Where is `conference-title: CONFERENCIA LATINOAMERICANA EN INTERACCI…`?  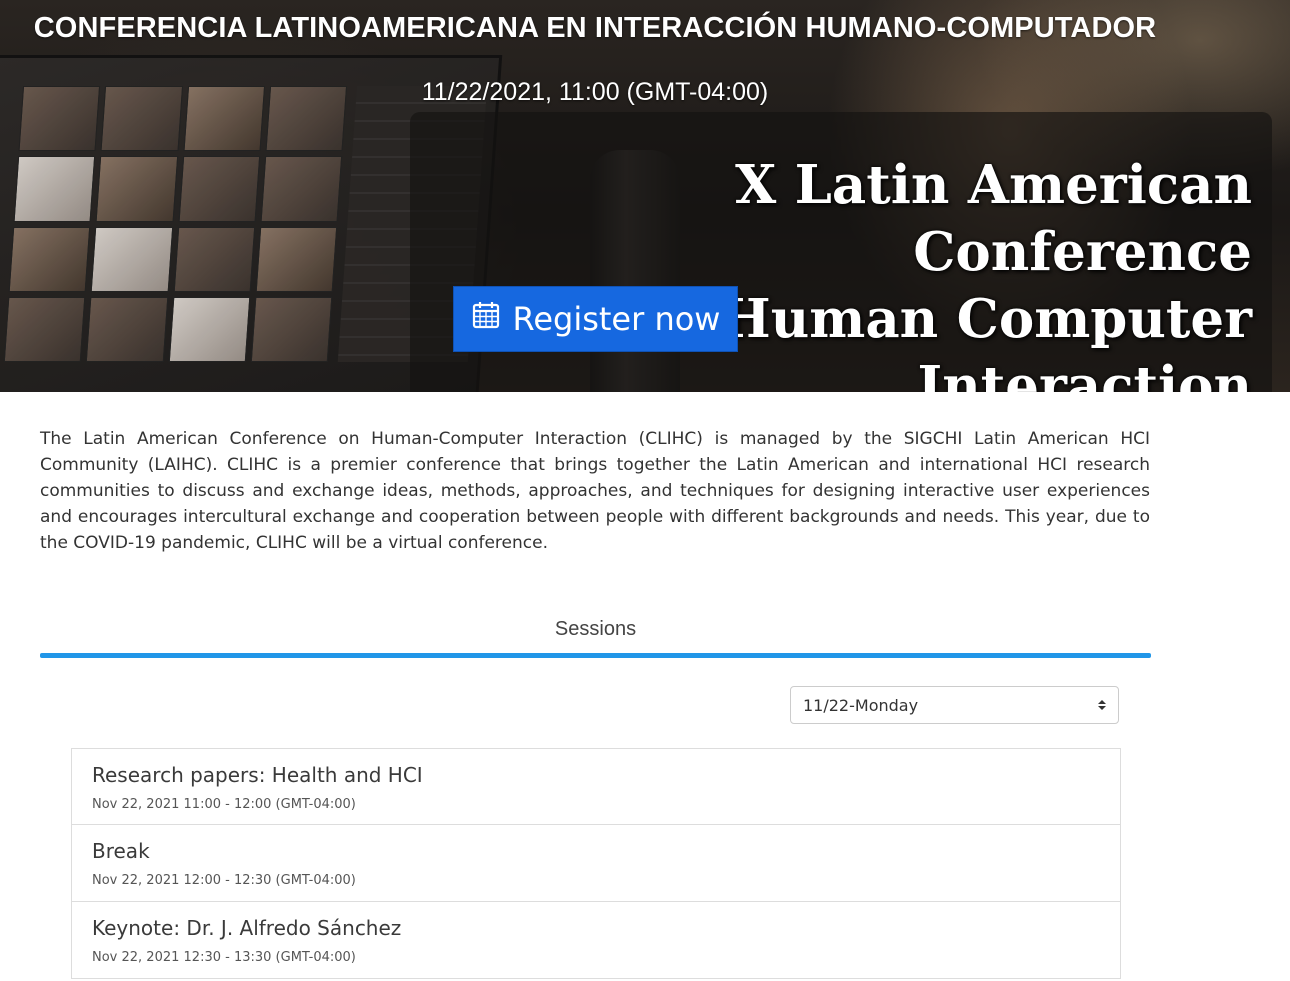
conference-title: CONFERENCIA LATINOAMERICANA EN INTERACCI… is located at coordinates (595, 28).